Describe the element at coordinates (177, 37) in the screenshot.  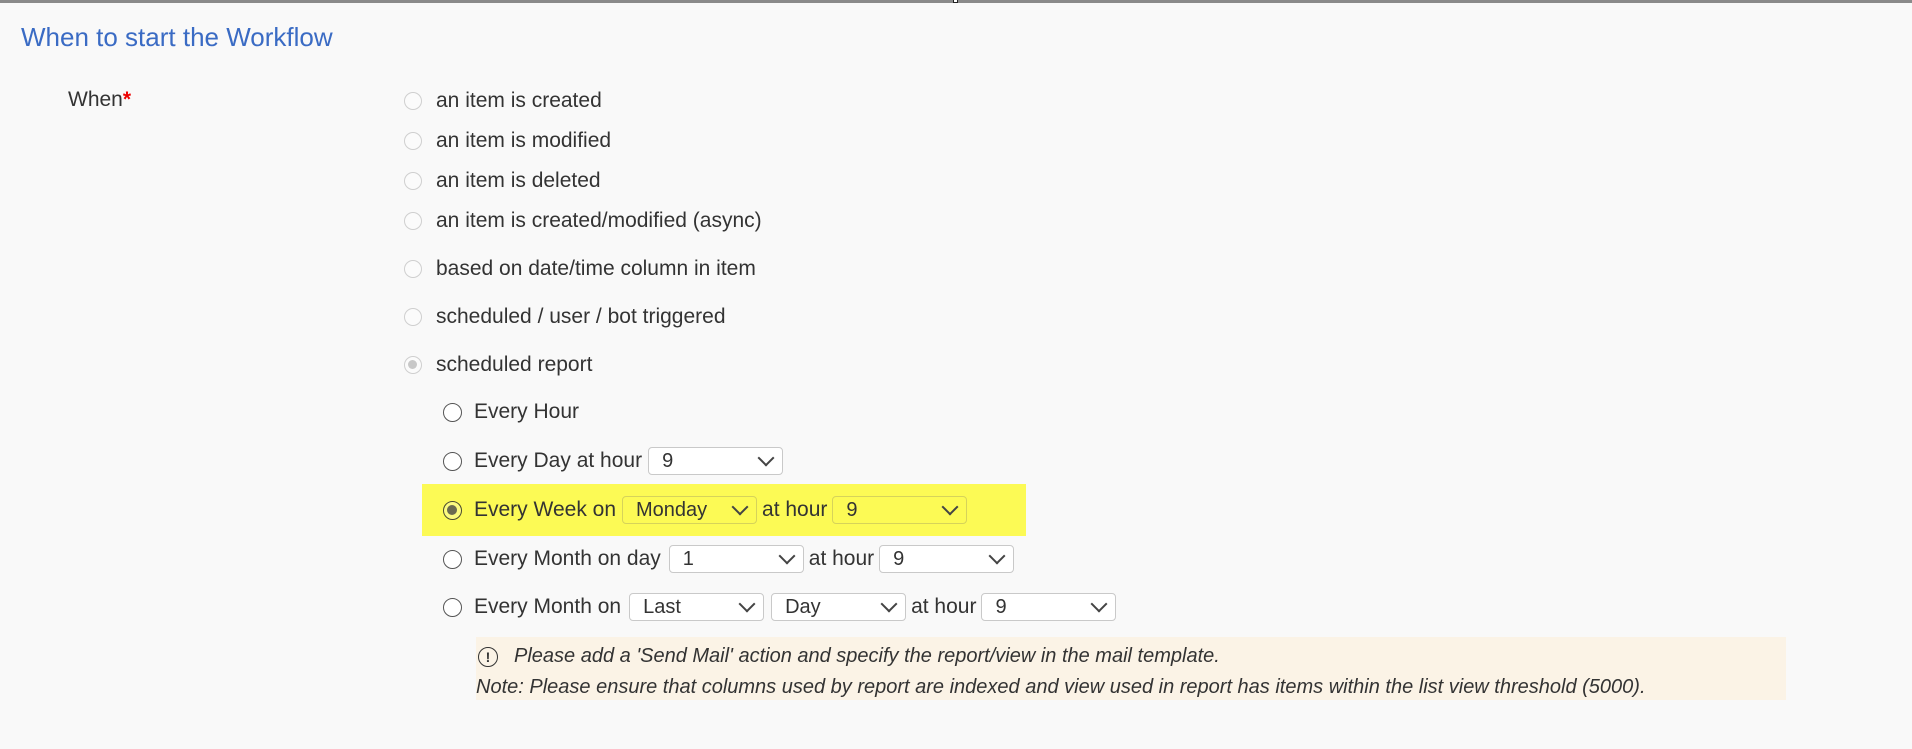
I see `section-title: When to start the Workflow` at that location.